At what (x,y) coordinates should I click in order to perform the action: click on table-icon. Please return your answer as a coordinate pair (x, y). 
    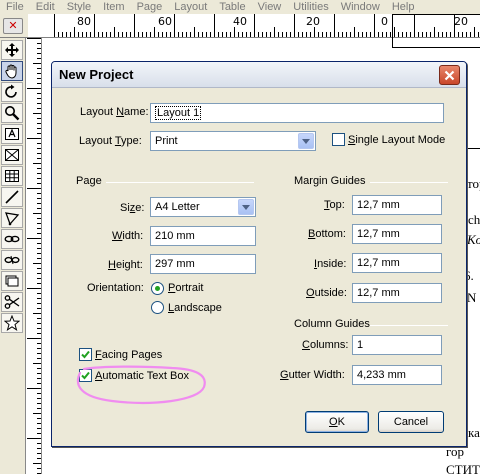
    Looking at the image, I should click on (12, 176).